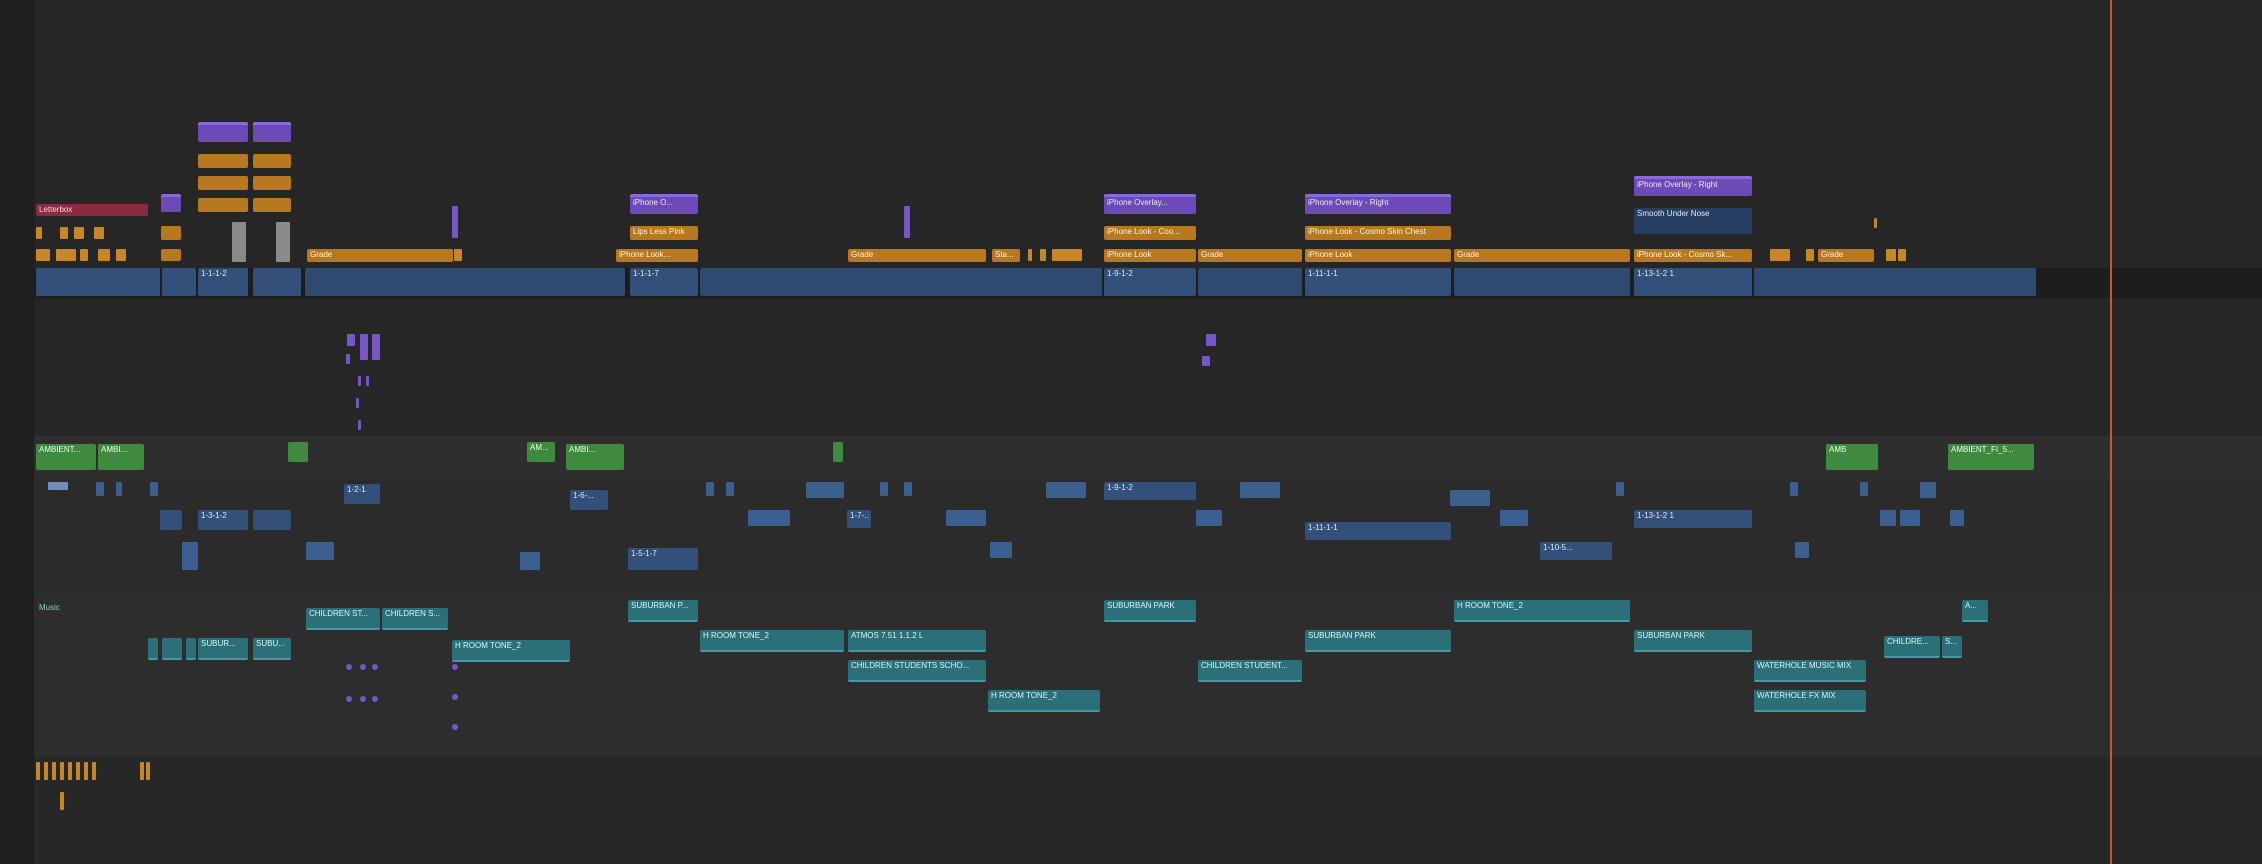 Image resolution: width=2262 pixels, height=864 pixels. I want to click on audio-clip: WATERHOLE FX MIX, so click(1810, 701).